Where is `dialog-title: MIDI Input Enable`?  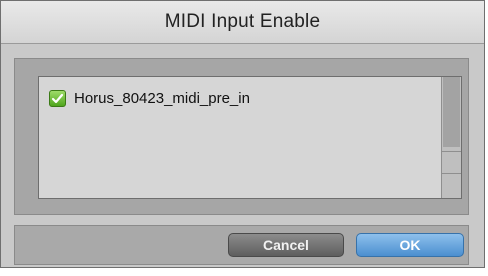 dialog-title: MIDI Input Enable is located at coordinates (242, 21).